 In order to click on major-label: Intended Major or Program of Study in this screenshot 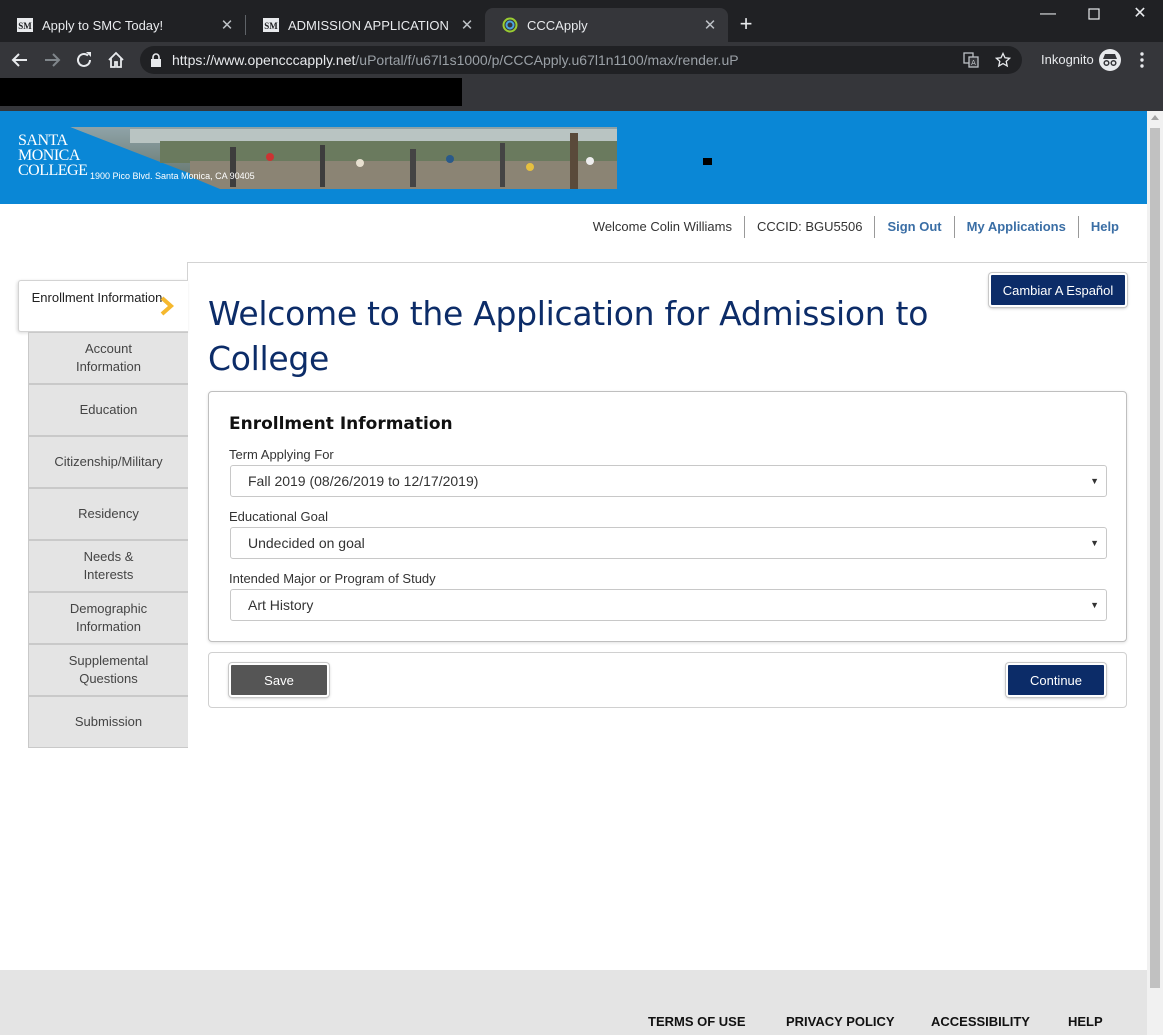, I will do `click(332, 578)`.